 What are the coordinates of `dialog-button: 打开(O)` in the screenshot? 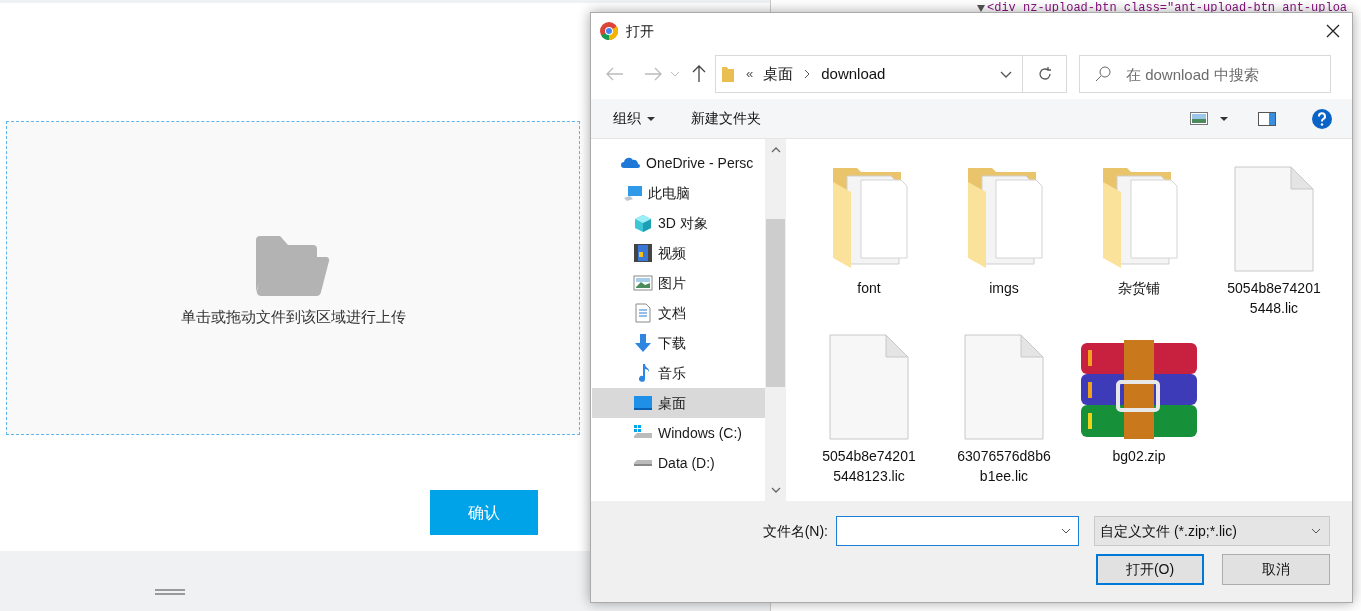 It's located at (1150, 569).